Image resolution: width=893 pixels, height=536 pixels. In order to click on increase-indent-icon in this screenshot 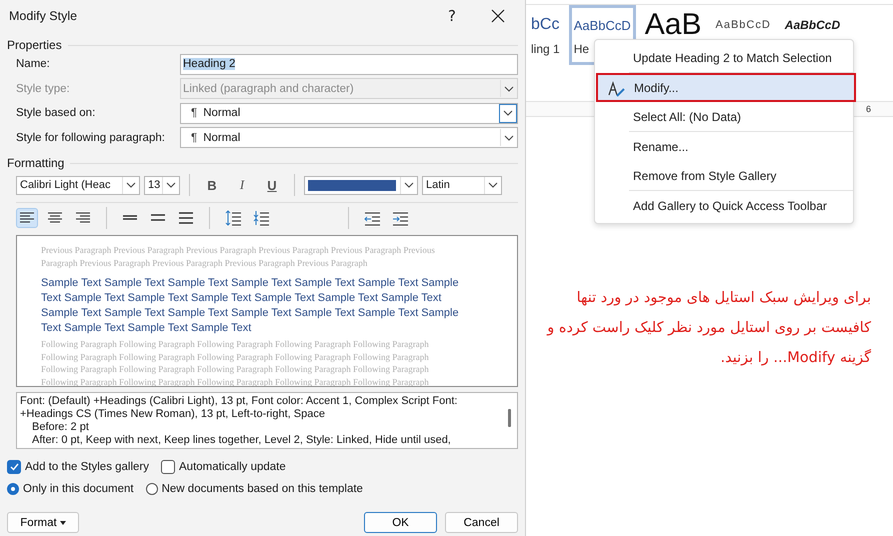, I will do `click(400, 218)`.